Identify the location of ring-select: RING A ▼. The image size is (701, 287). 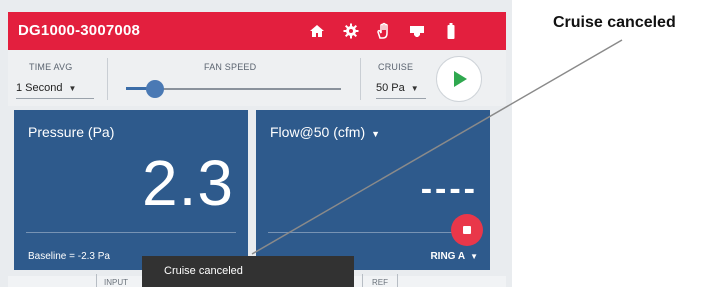
(454, 256).